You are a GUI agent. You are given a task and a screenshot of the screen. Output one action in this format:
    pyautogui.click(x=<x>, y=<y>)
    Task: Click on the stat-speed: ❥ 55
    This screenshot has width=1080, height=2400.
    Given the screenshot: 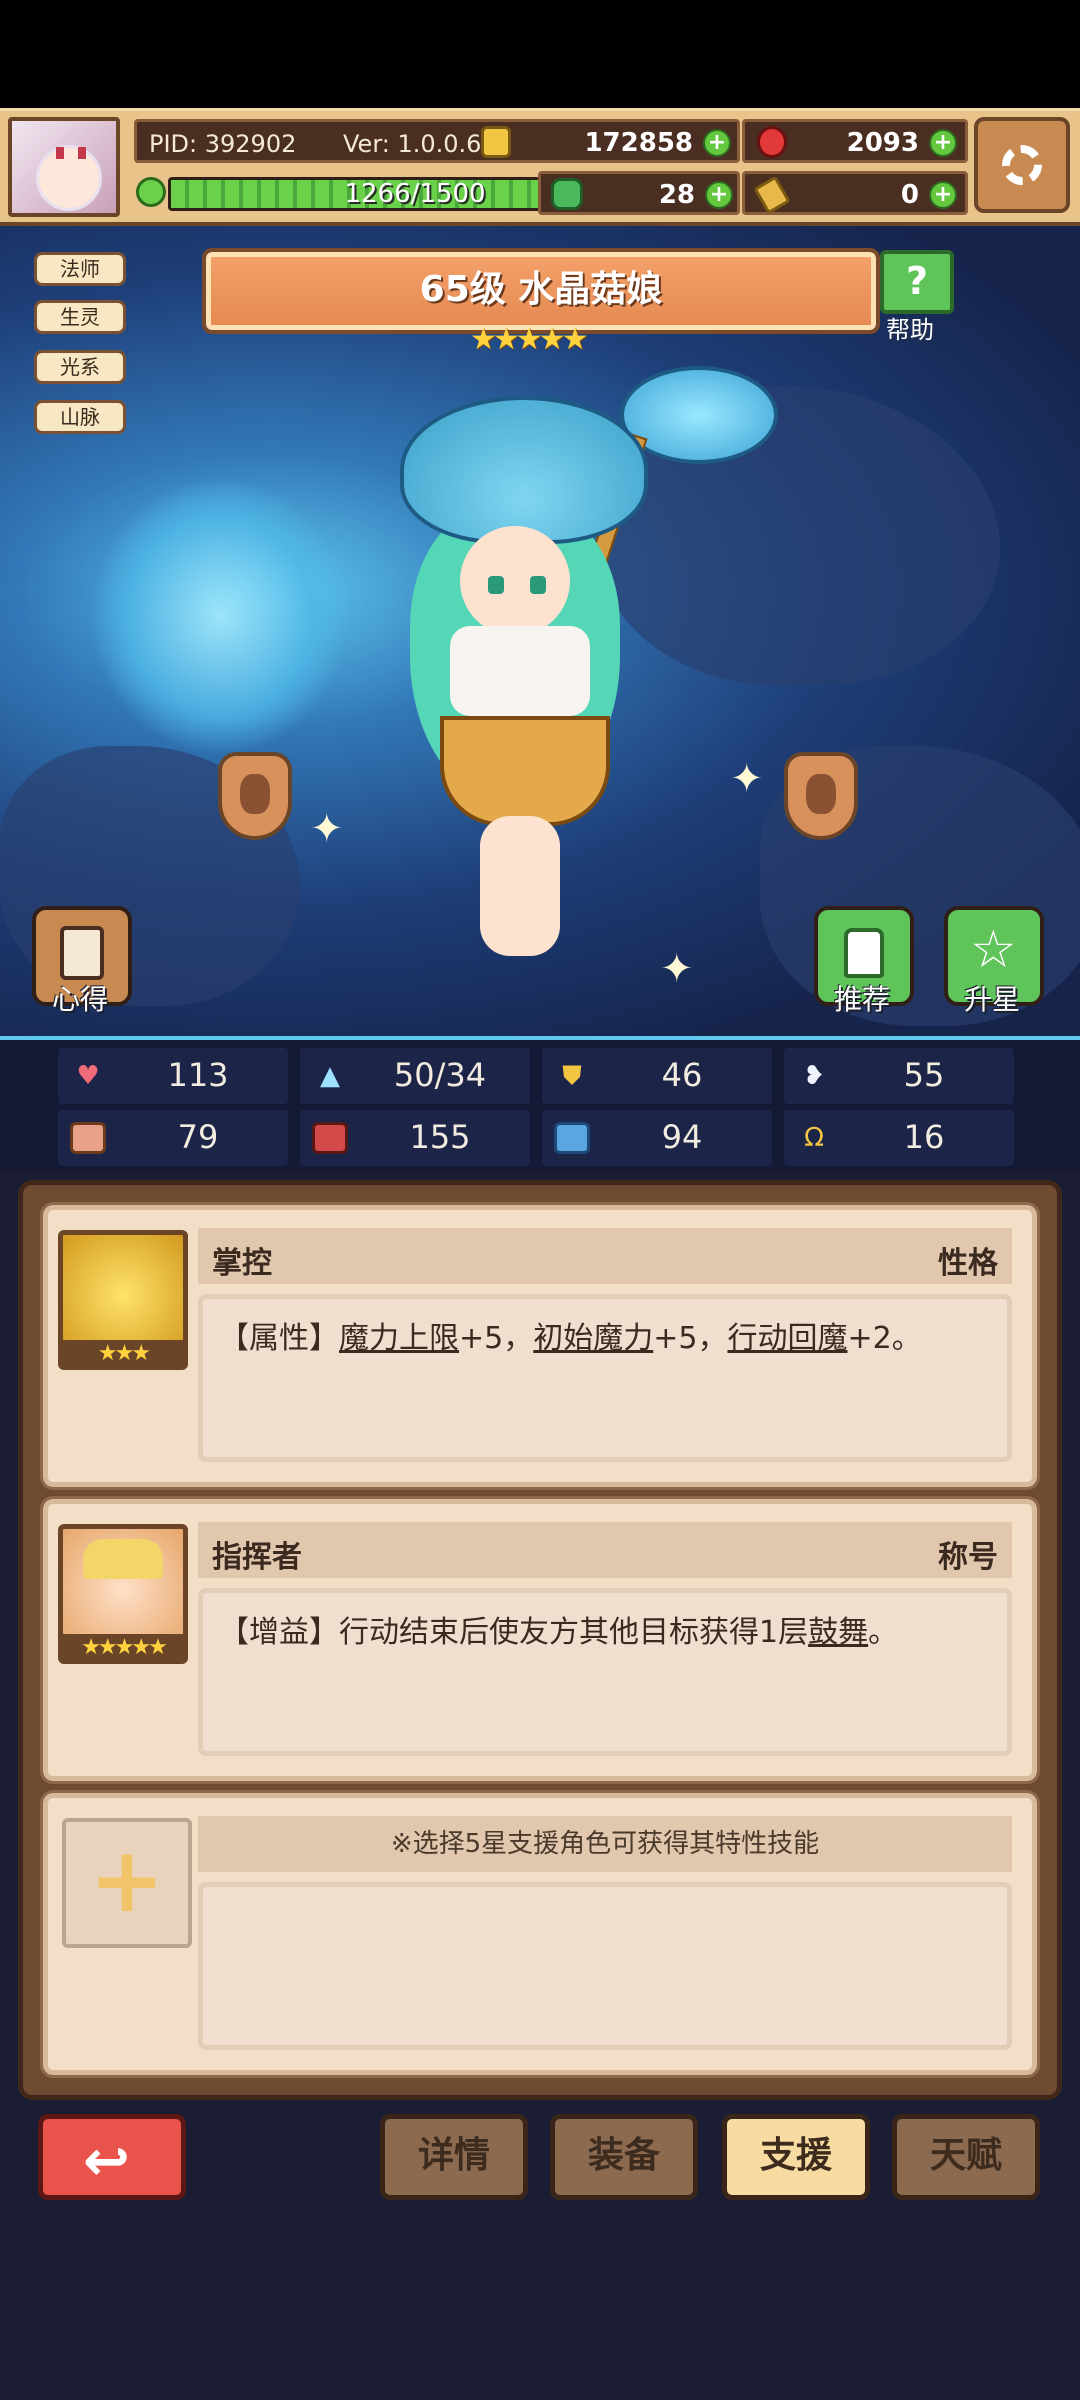 What is the action you would take?
    pyautogui.click(x=899, y=1076)
    